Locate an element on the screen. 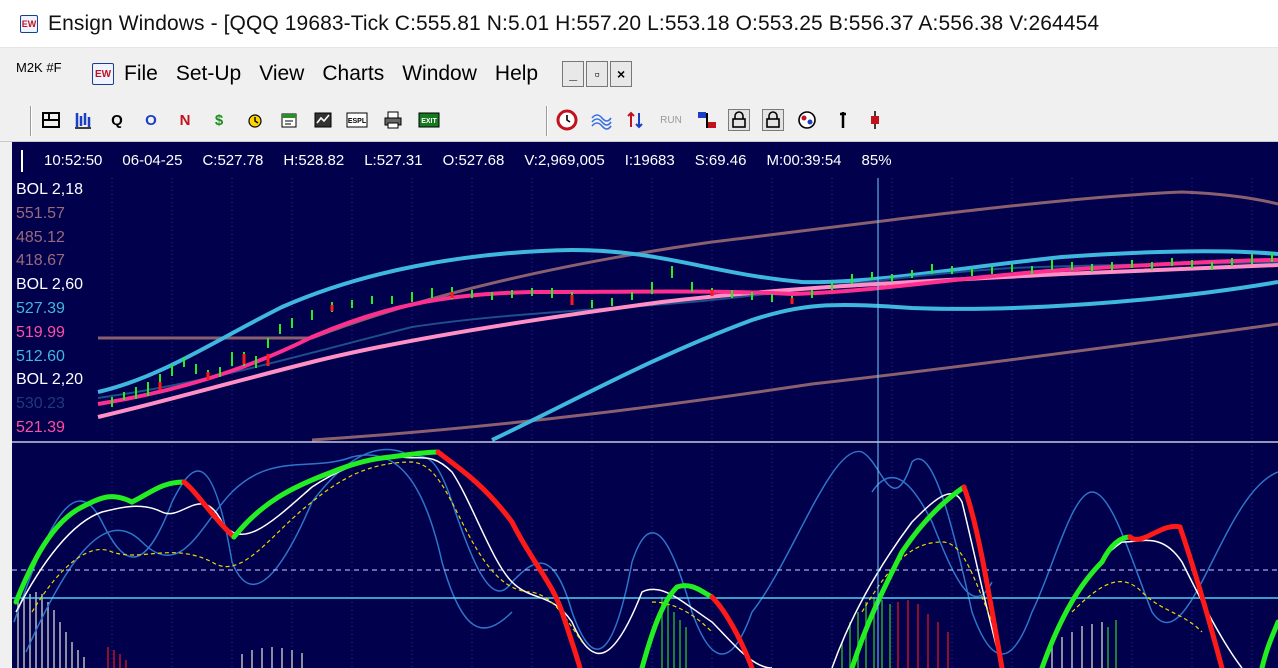 Image resolution: width=1278 pixels, height=668 pixels. study-label-1: 551.57 is located at coordinates (40, 213).